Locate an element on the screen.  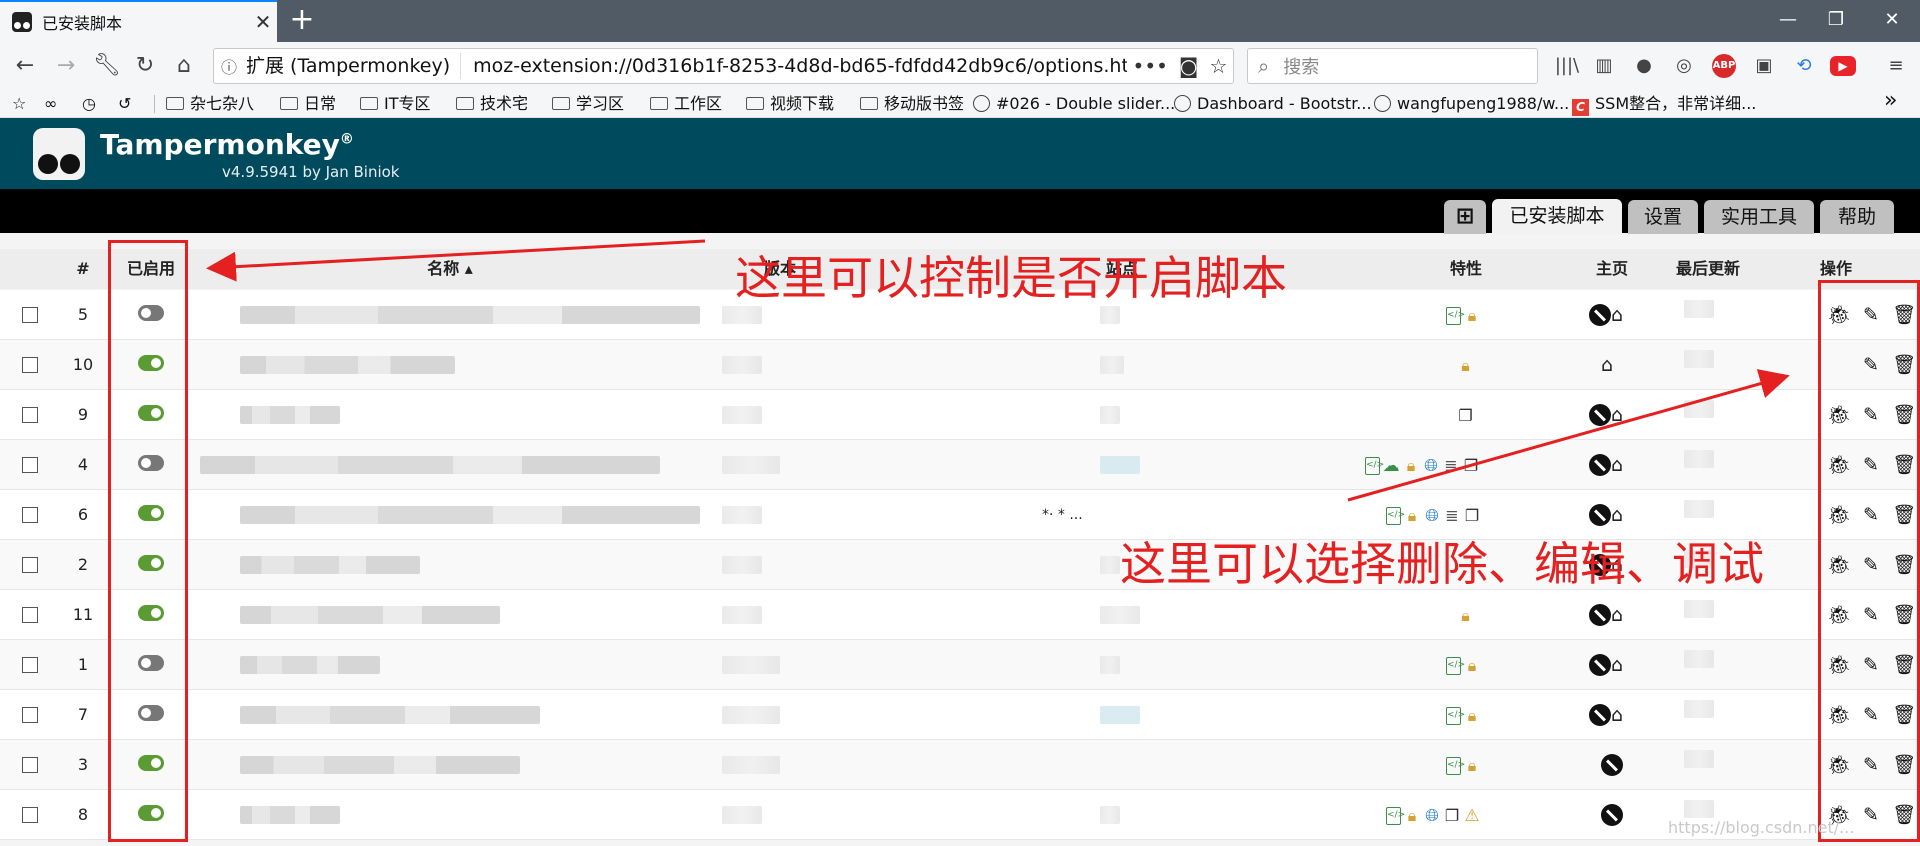
sidebar-icon: ▥ is located at coordinates (1604, 66).